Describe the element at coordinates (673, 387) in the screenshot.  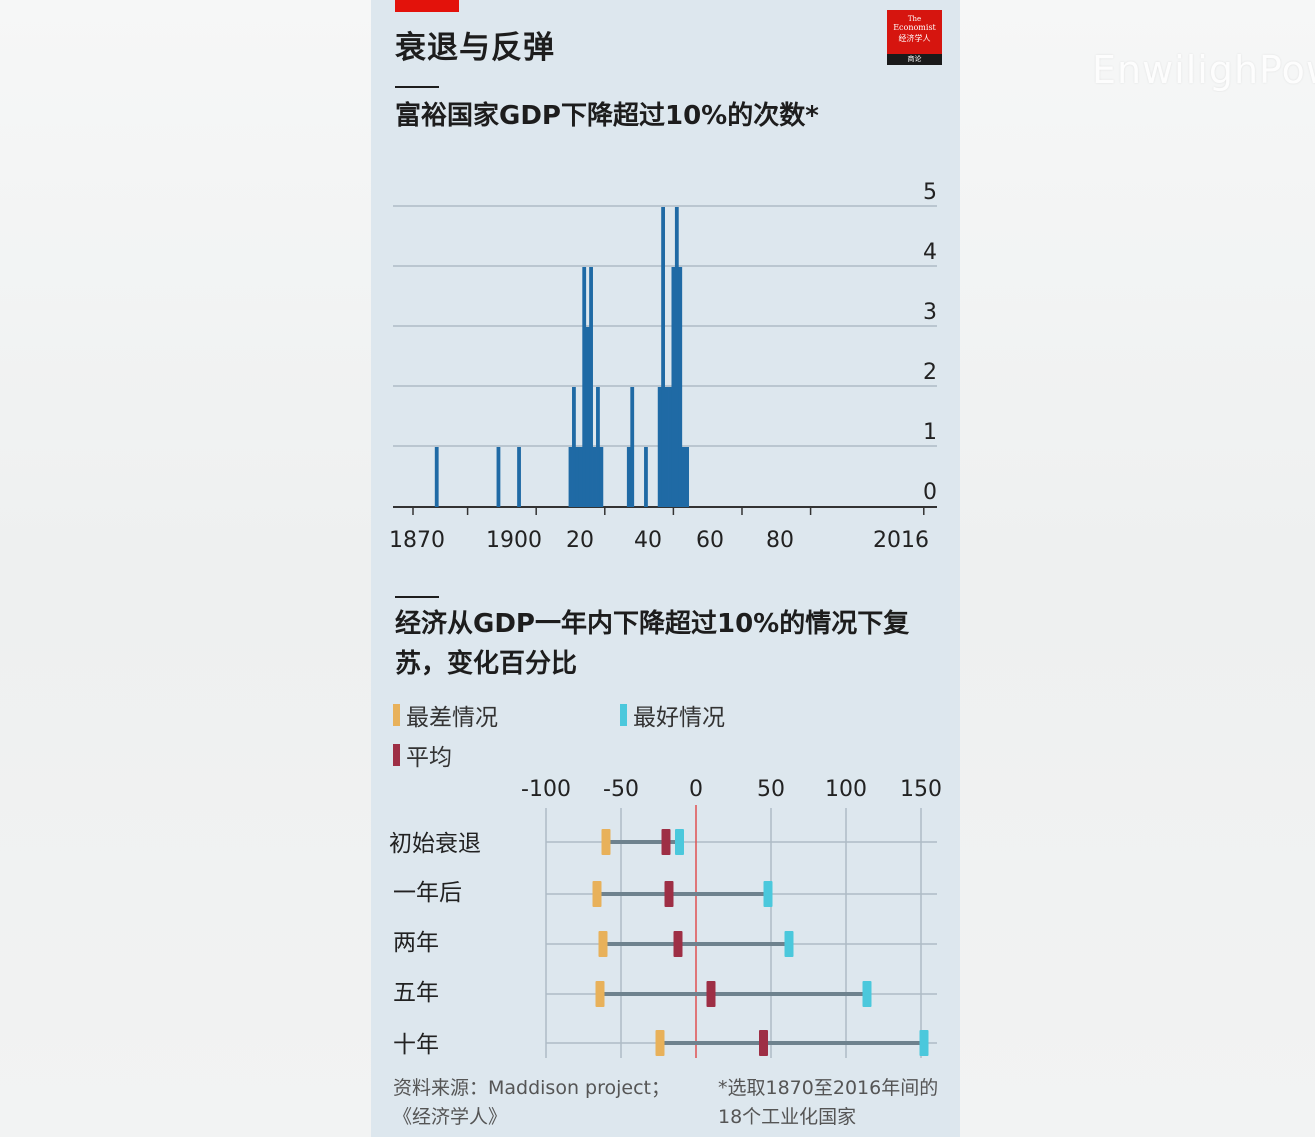
I see `bar-1943` at that location.